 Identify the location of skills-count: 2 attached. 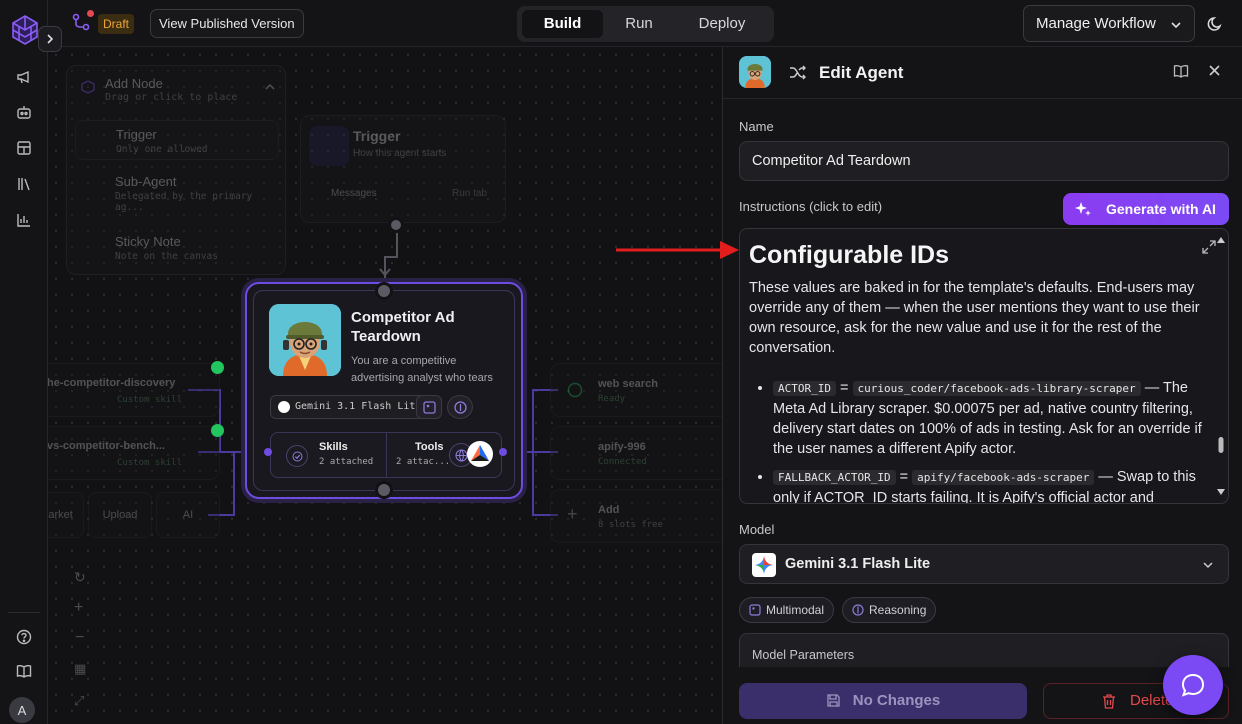
(346, 462).